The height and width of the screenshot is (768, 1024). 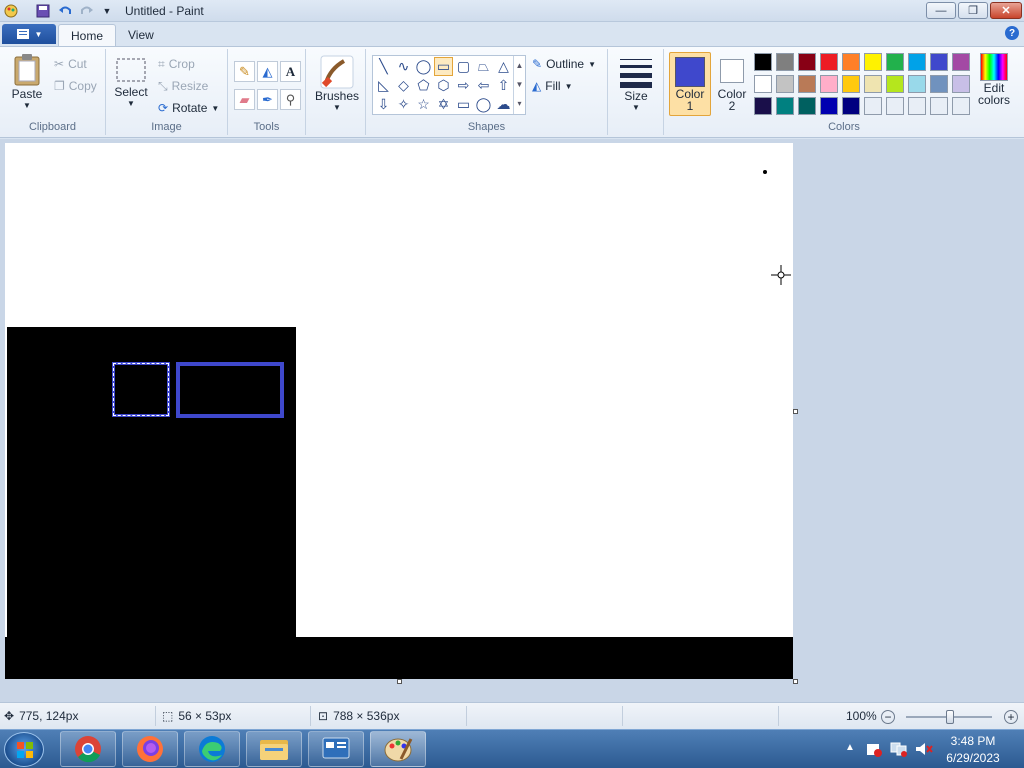 What do you see at coordinates (290, 71) in the screenshot?
I see `text-tool-icon: A` at bounding box center [290, 71].